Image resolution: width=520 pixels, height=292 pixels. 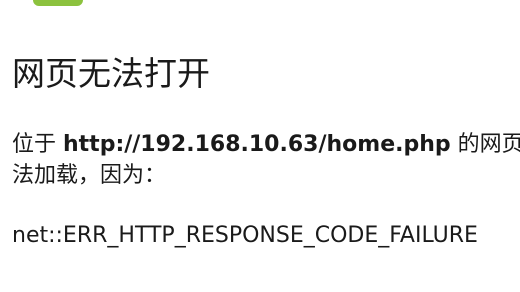 I want to click on error-code: net::ERR_HTTP_RESPONSE_CODE_FAILURE, so click(x=245, y=235).